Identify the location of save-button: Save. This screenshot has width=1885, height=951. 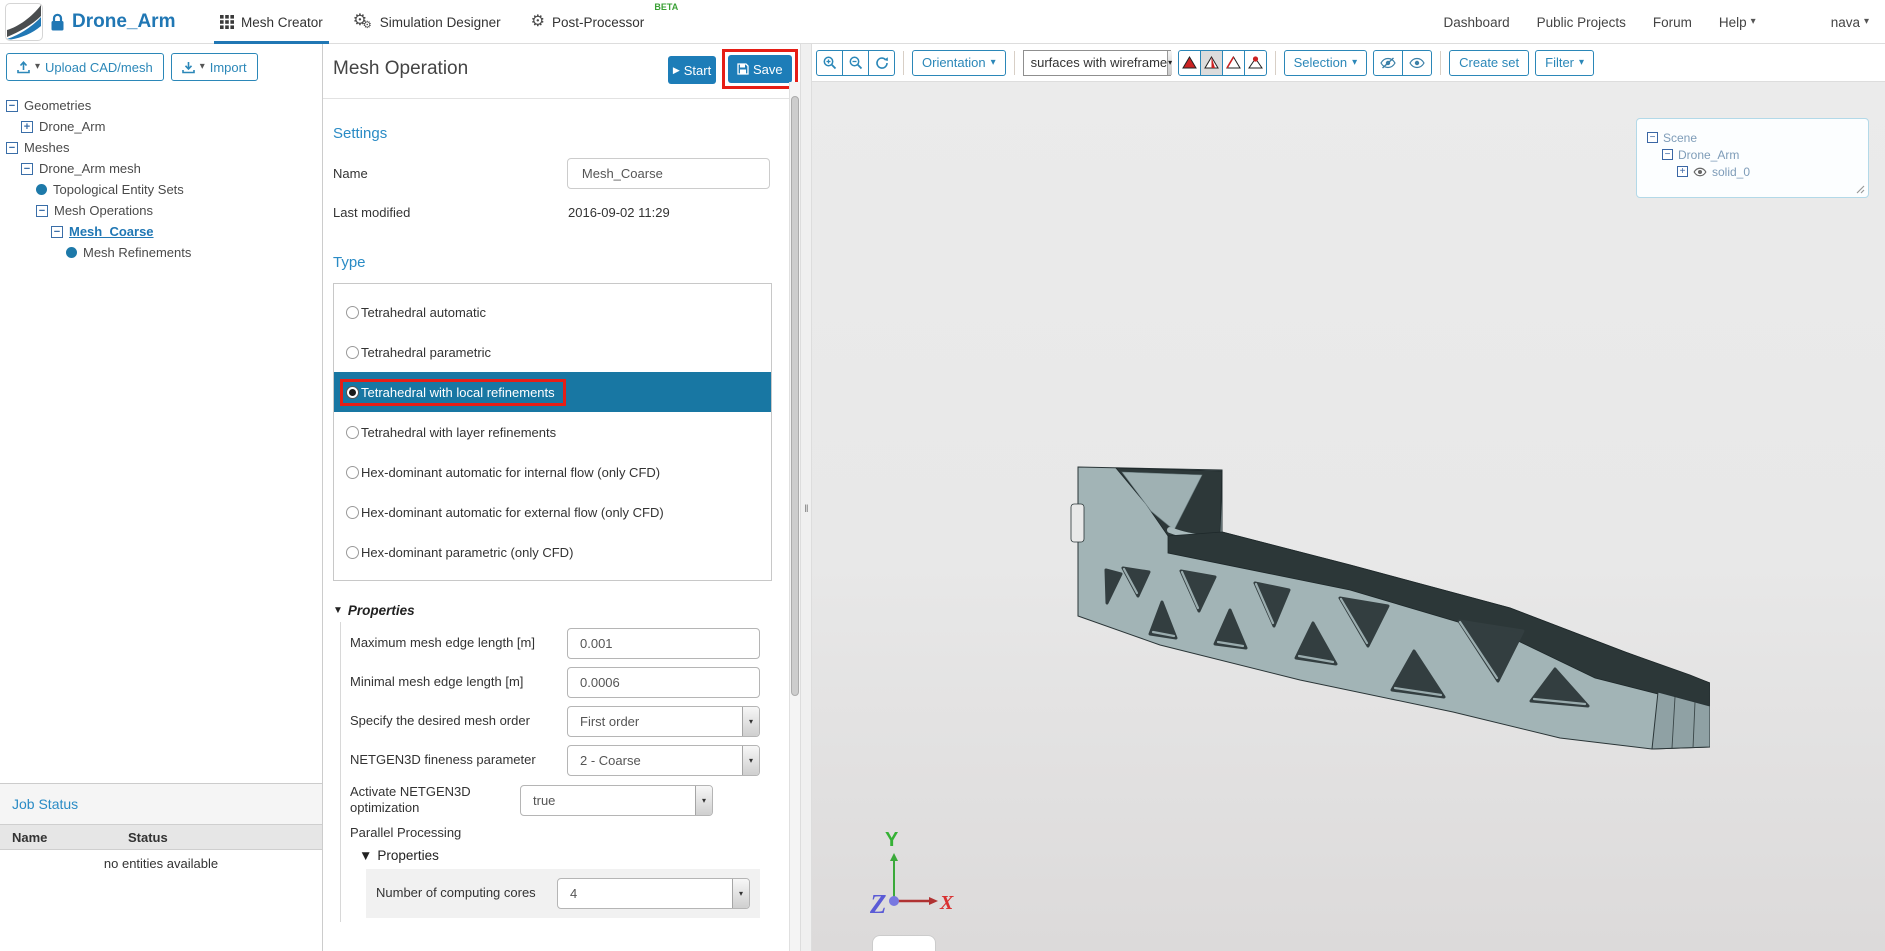
(760, 69).